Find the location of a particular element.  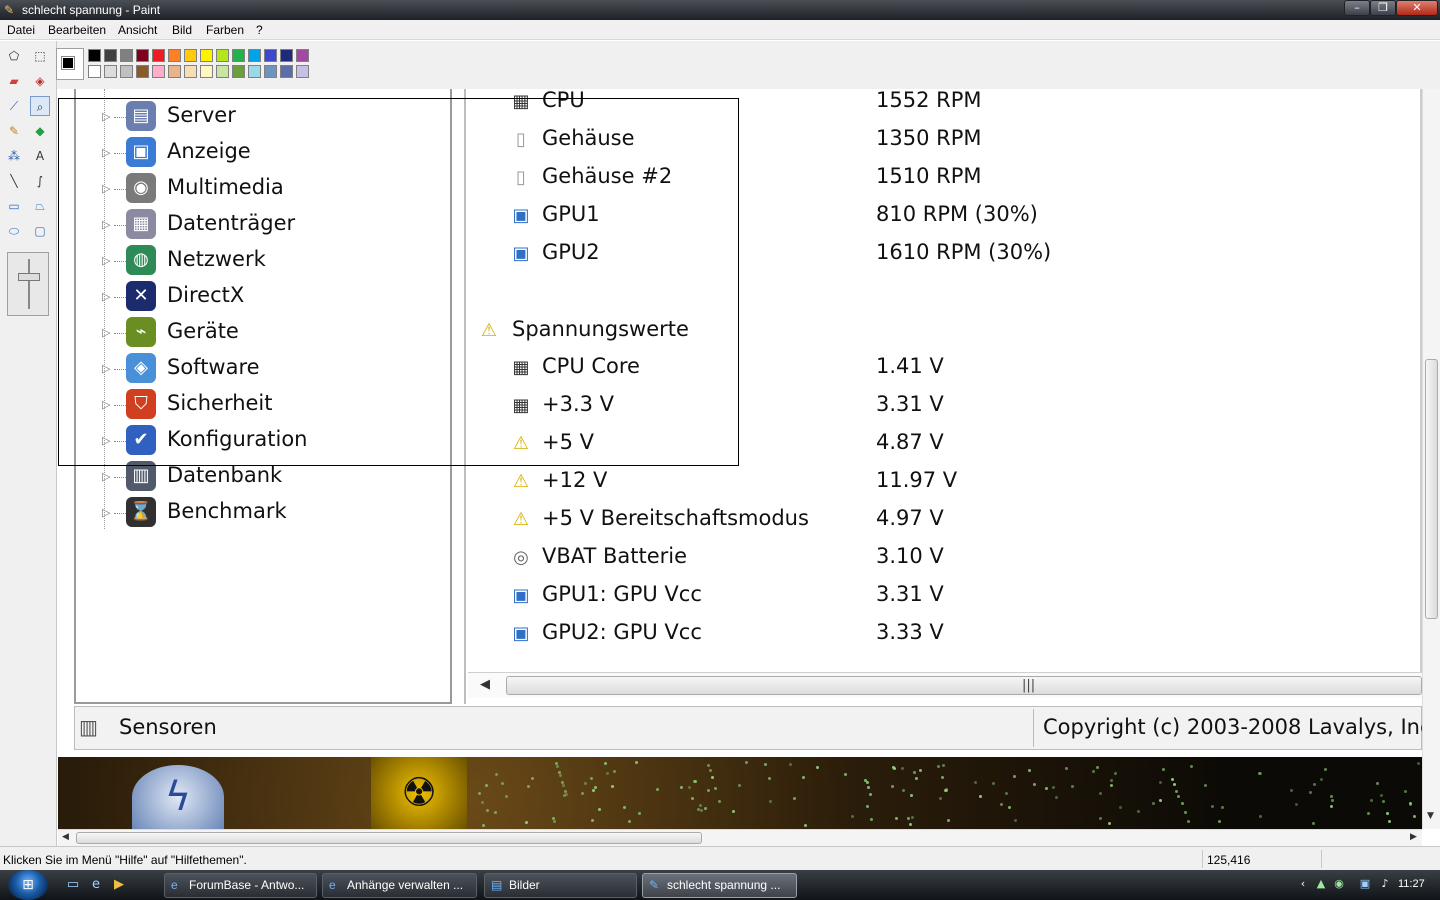

rect-select-icon: ⬚ is located at coordinates (40, 56).